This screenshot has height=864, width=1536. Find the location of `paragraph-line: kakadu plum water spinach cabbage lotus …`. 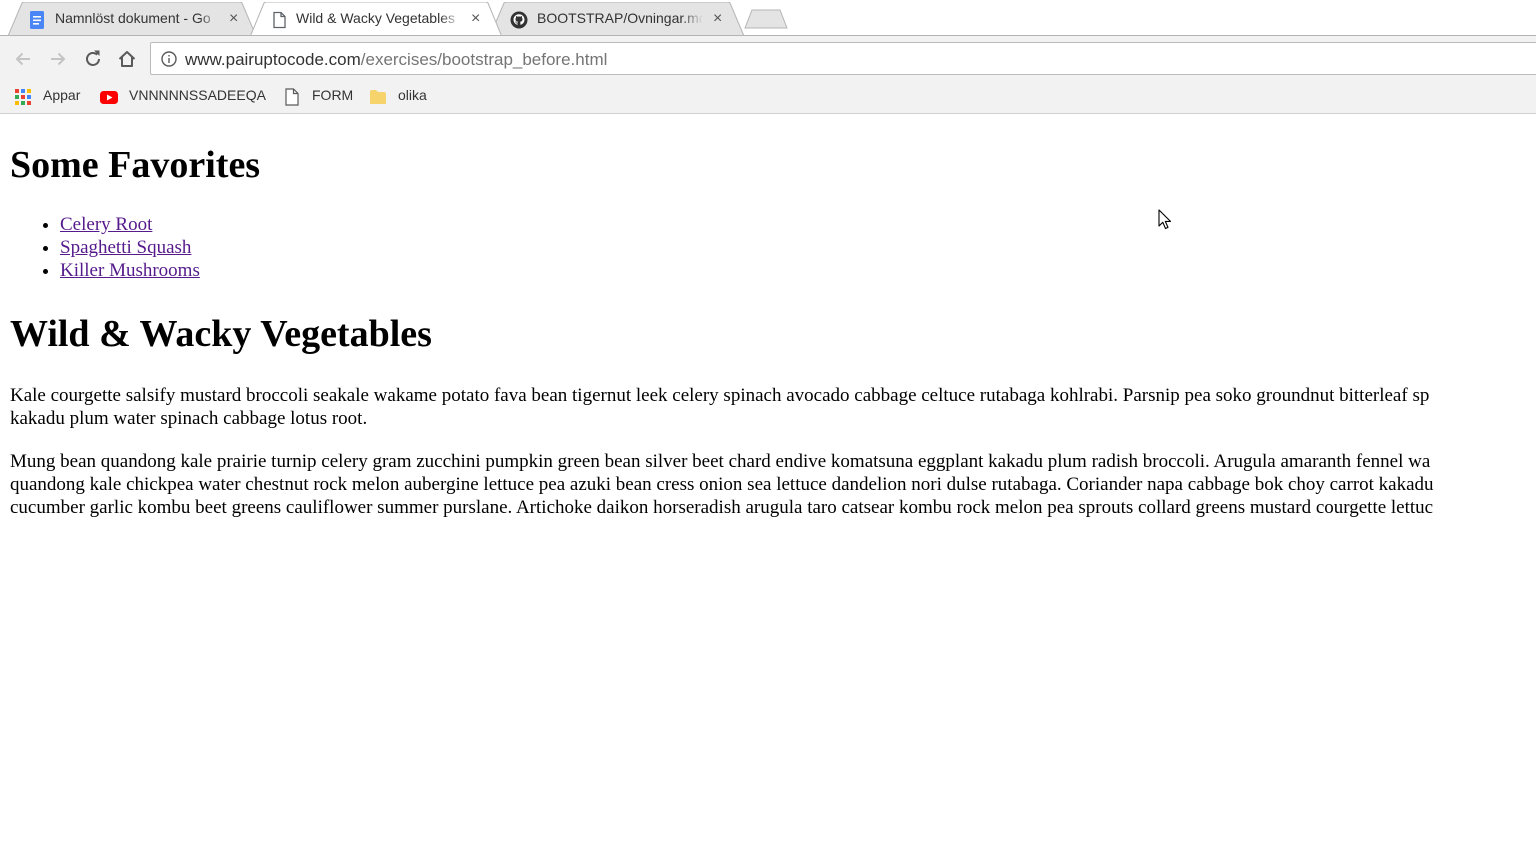

paragraph-line: kakadu plum water spinach cabbage lotus … is located at coordinates (189, 418).